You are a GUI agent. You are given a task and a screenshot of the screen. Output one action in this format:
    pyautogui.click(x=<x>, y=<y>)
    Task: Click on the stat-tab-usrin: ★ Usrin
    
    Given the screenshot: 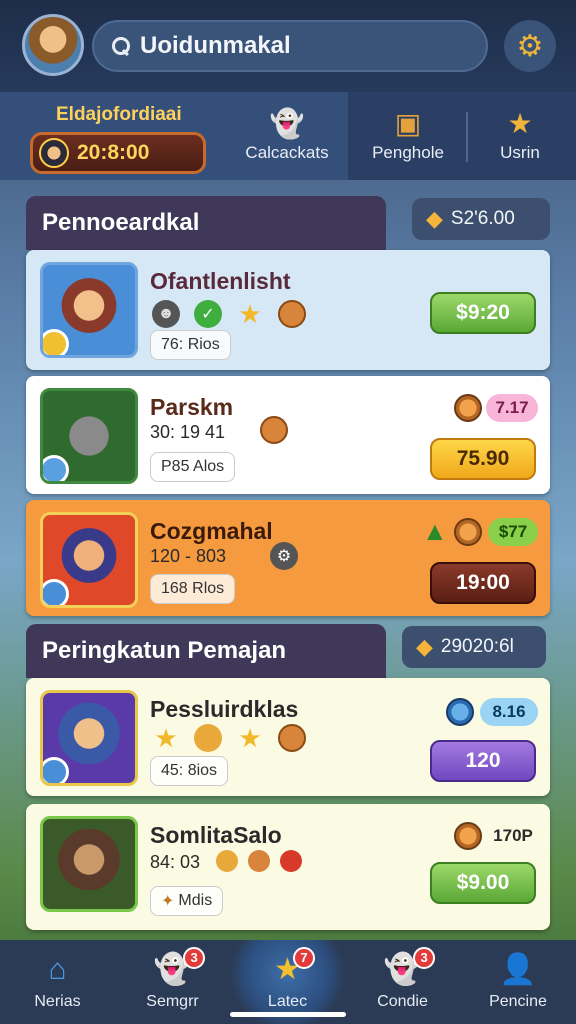 What is the action you would take?
    pyautogui.click(x=520, y=136)
    